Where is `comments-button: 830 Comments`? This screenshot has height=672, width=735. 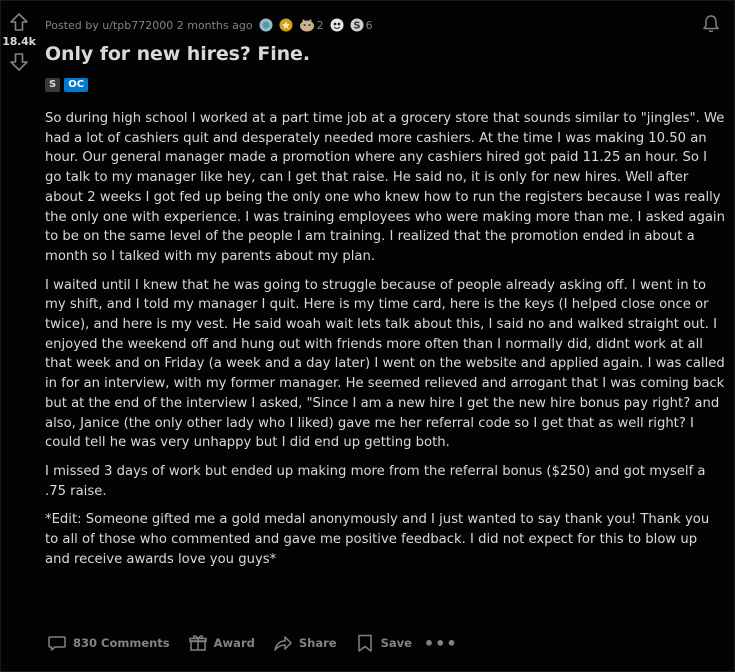 comments-button: 830 Comments is located at coordinates (108, 643).